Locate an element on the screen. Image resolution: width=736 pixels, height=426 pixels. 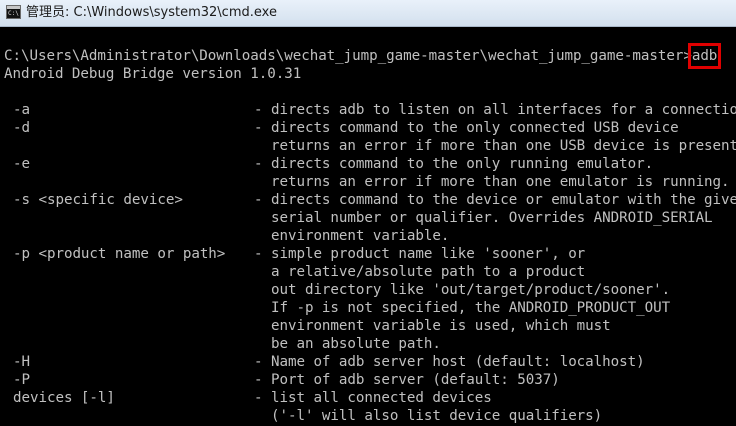
window-title: 管理员: C:\Windows\system32\cmd.exe is located at coordinates (151, 12).